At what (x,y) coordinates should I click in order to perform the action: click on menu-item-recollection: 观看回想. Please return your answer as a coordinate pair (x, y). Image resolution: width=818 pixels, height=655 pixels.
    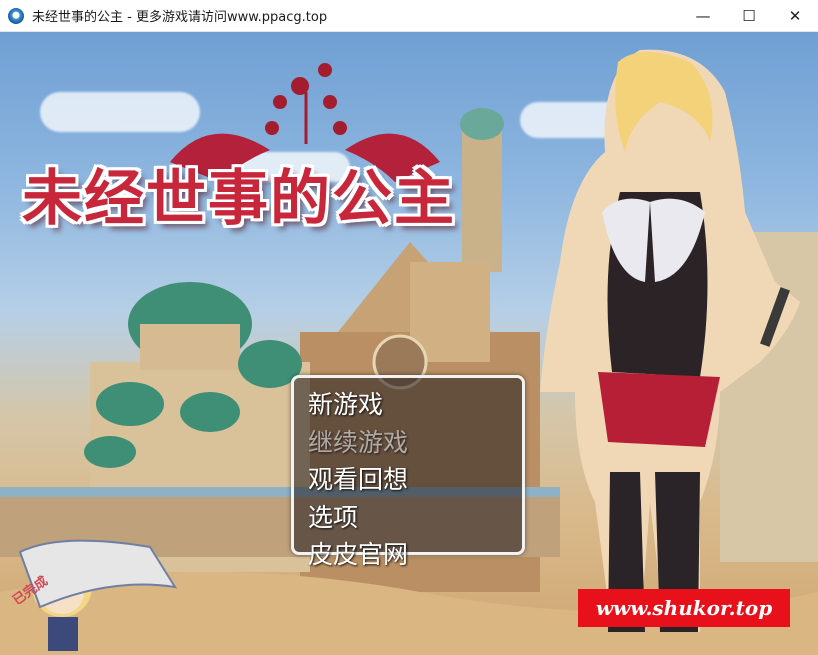
    Looking at the image, I should click on (415, 480).